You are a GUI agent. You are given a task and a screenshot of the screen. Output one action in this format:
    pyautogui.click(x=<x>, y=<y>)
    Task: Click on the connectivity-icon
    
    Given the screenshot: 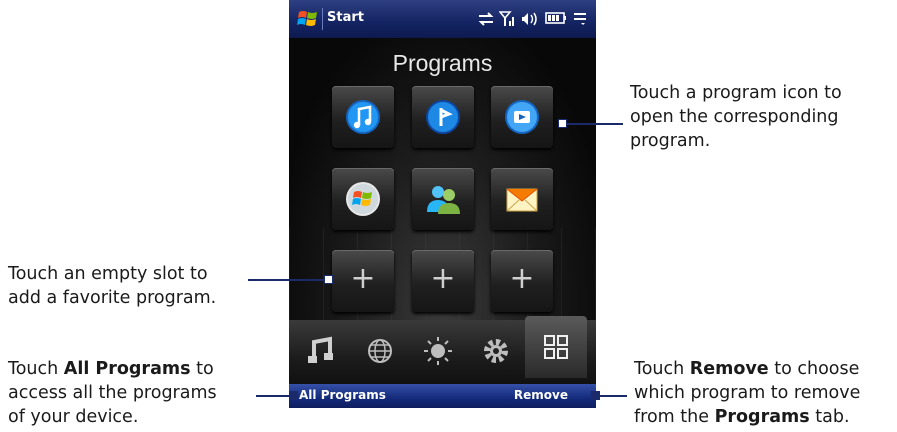 What is the action you would take?
    pyautogui.click(x=486, y=19)
    